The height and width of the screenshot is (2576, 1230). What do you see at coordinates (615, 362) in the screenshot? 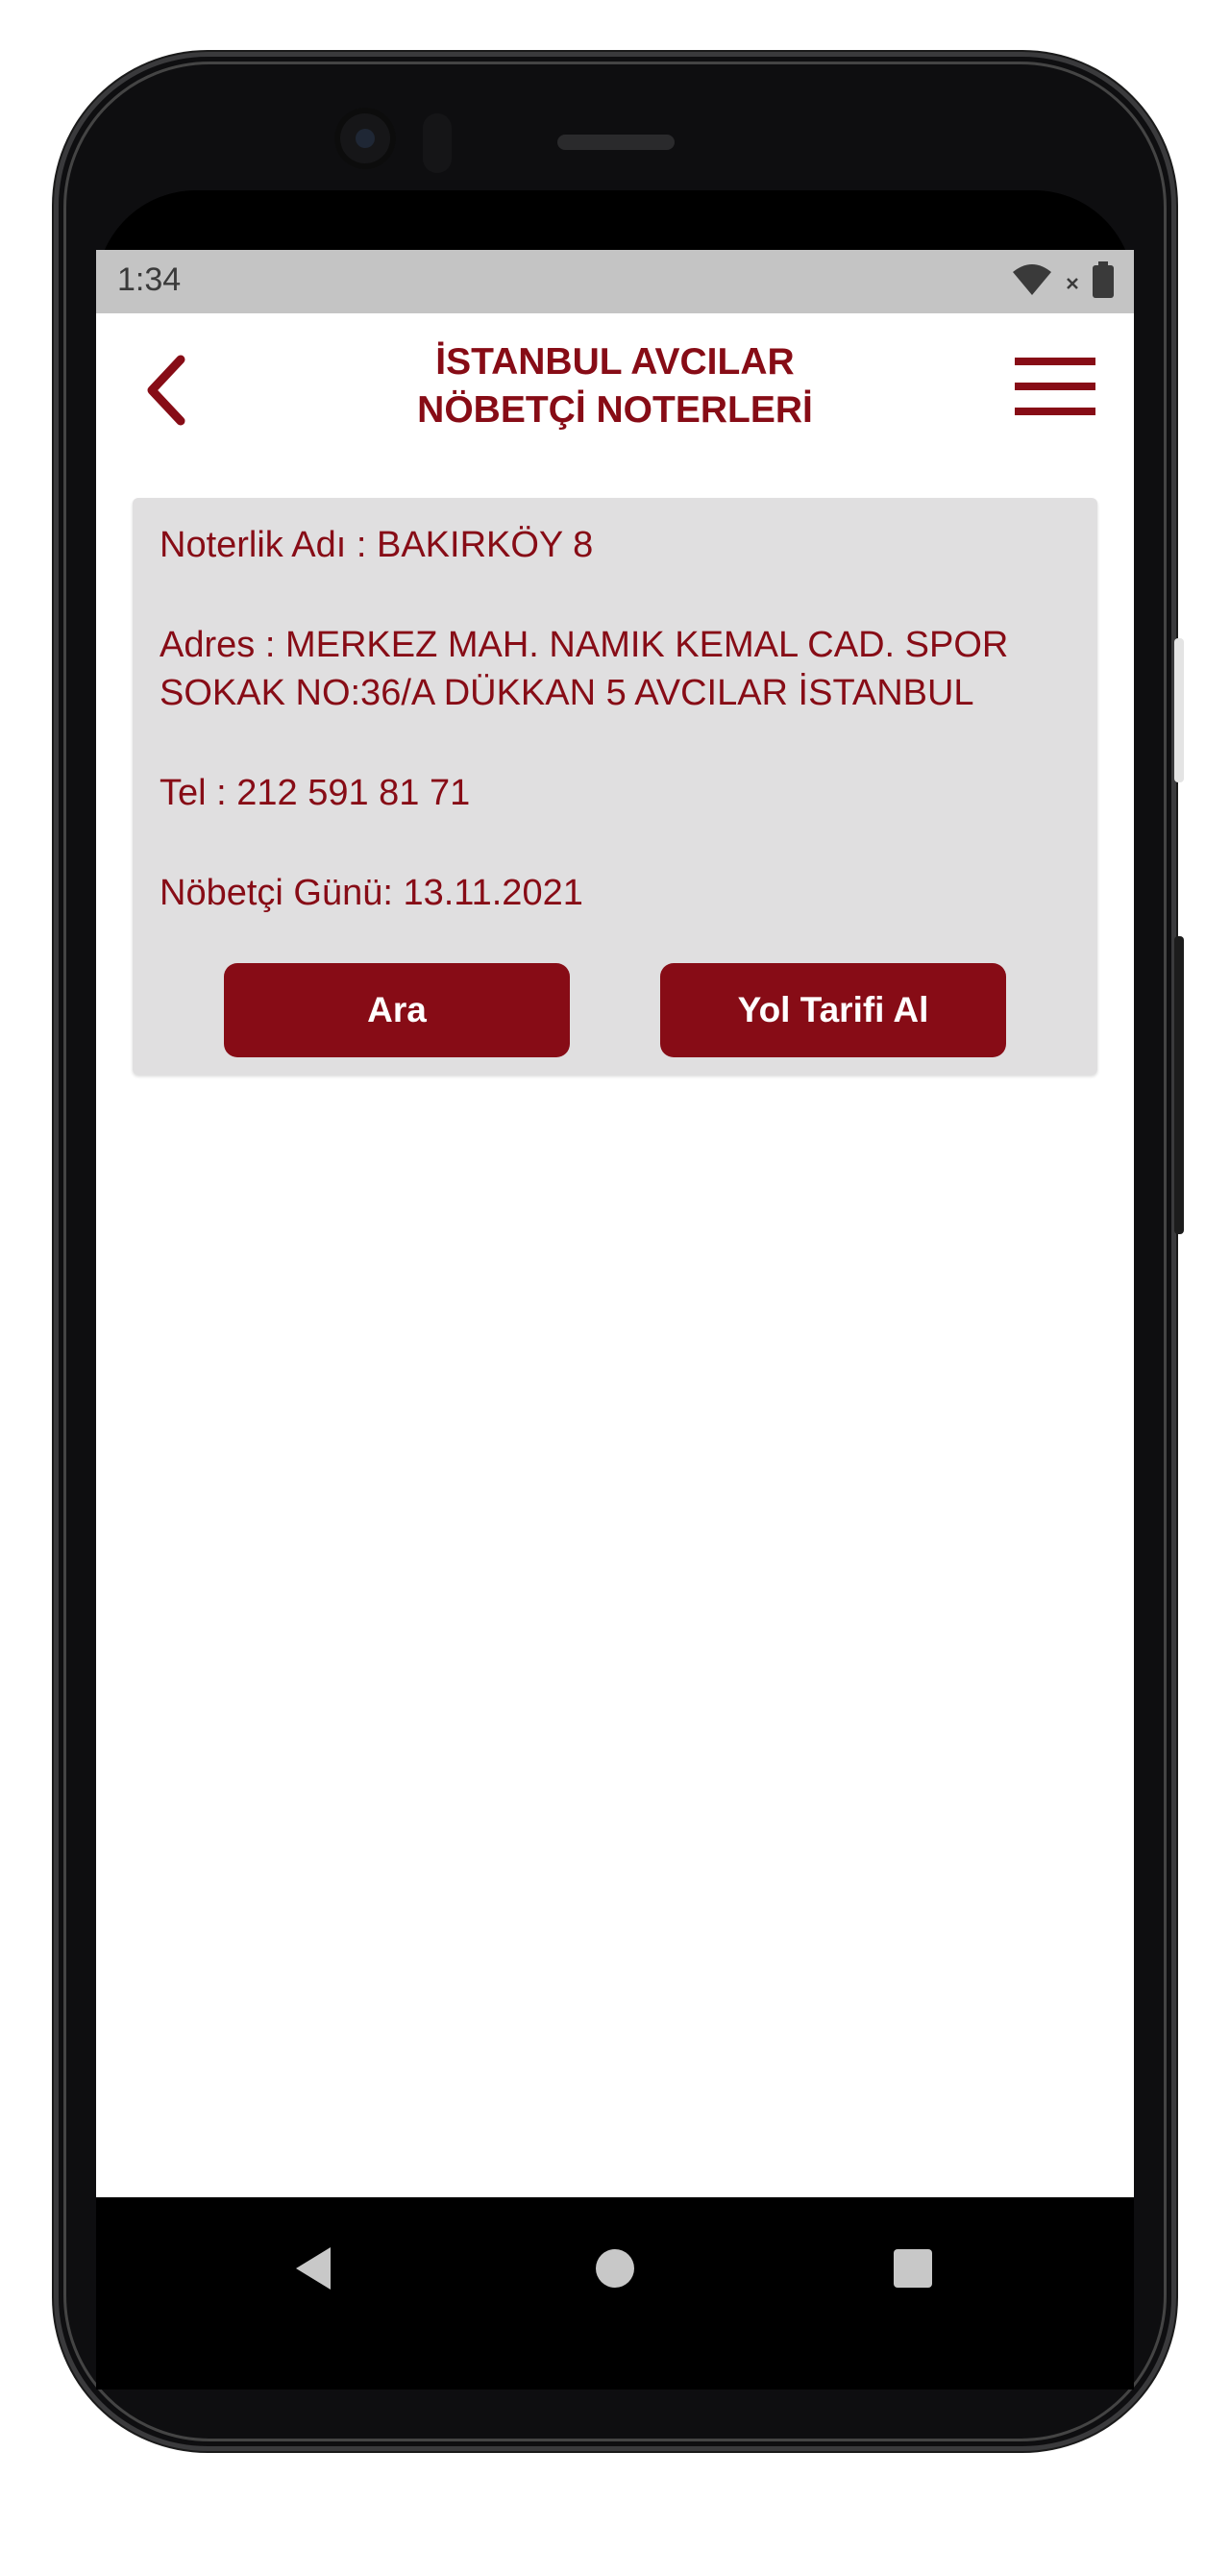
I see `page-title-line1: İSTANBUL AVCILAR` at bounding box center [615, 362].